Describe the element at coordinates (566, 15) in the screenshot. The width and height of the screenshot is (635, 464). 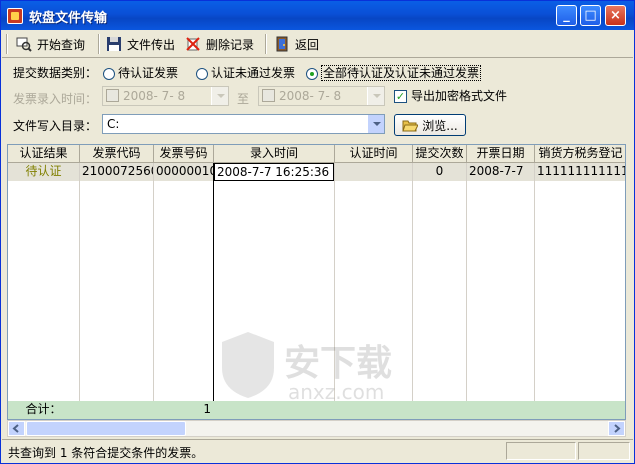
I see `minimize-button: _` at that location.